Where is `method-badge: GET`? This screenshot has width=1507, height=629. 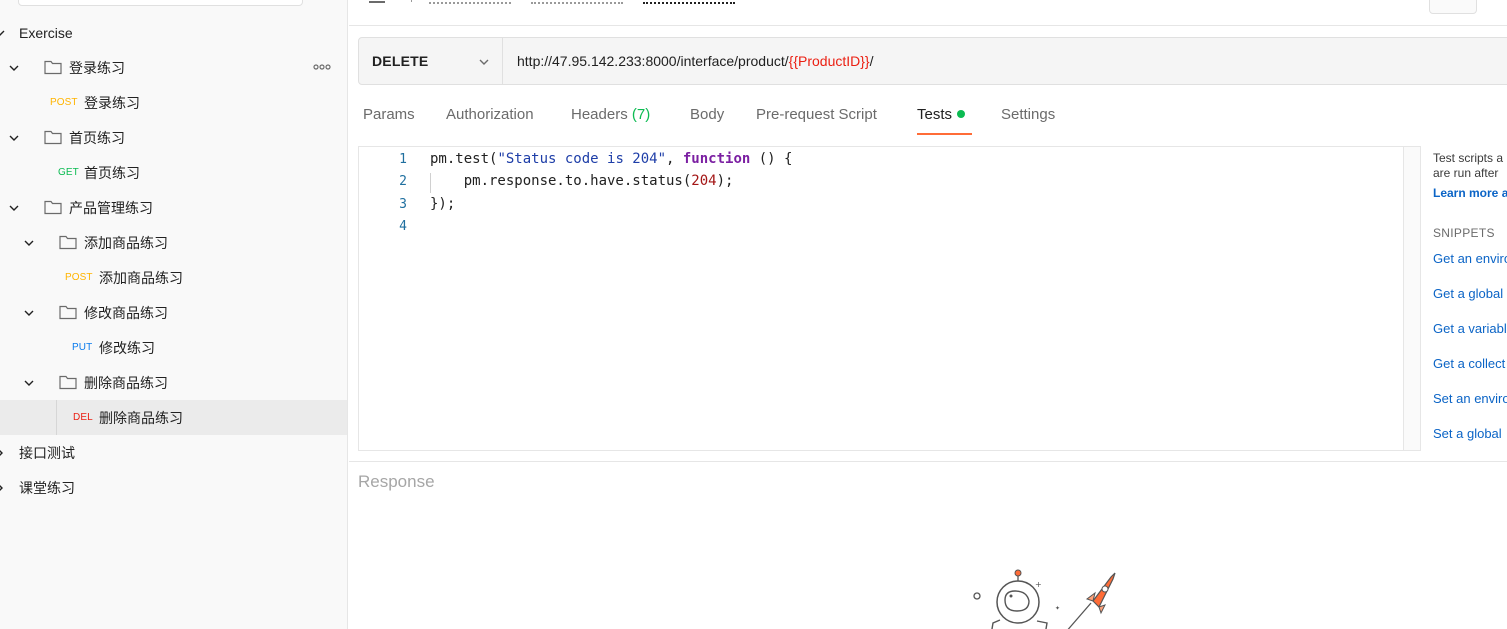 method-badge: GET is located at coordinates (68, 172).